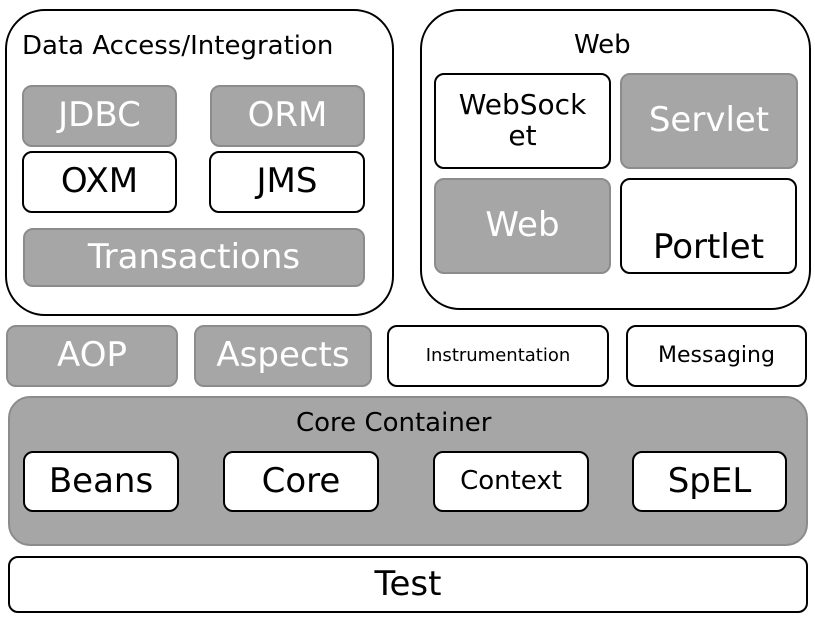 This screenshot has height=619, width=815. Describe the element at coordinates (408, 584) in the screenshot. I see `test-box: Test` at that location.